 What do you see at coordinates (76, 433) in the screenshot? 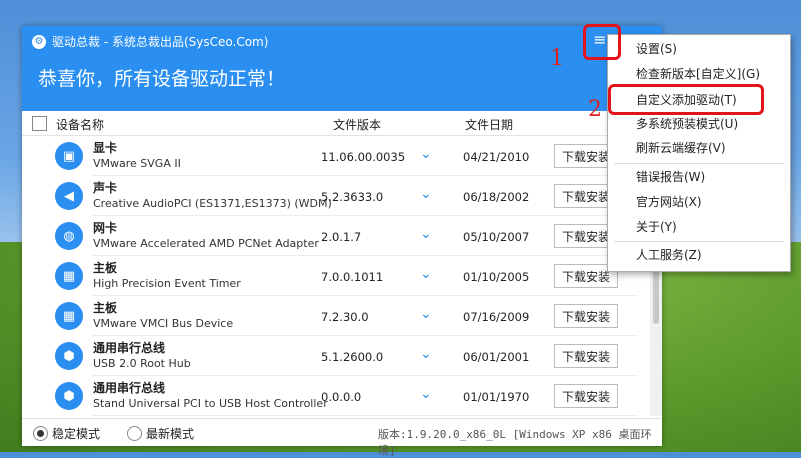
I see `stable-mode-label: 稳定模式` at bounding box center [76, 433].